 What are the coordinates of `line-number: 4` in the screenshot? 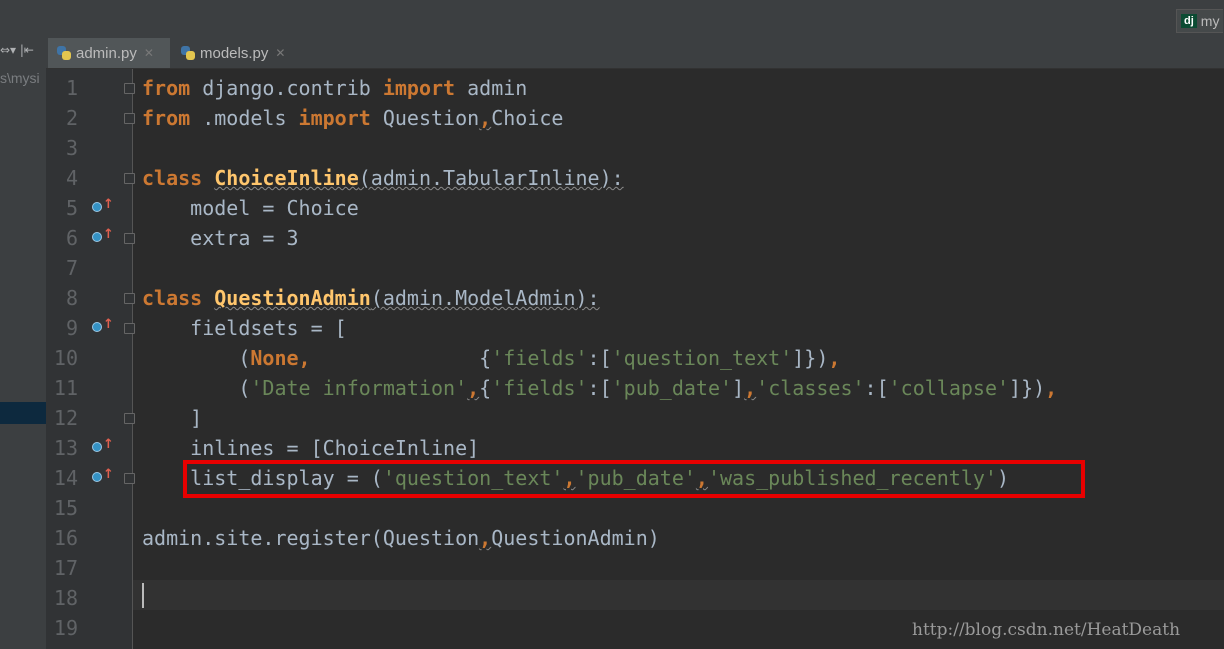 It's located at (71, 178).